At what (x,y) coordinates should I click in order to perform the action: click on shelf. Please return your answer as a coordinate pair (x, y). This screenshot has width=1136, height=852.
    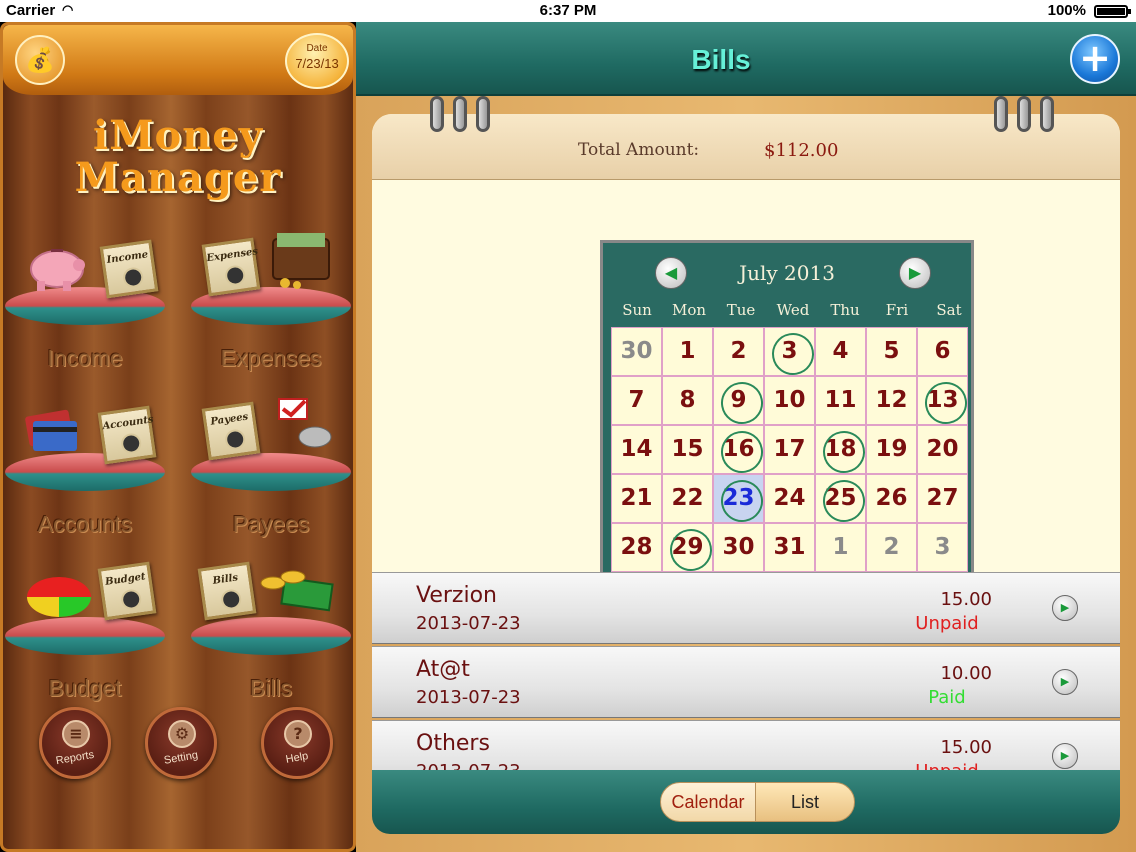
    Looking at the image, I should click on (271, 636).